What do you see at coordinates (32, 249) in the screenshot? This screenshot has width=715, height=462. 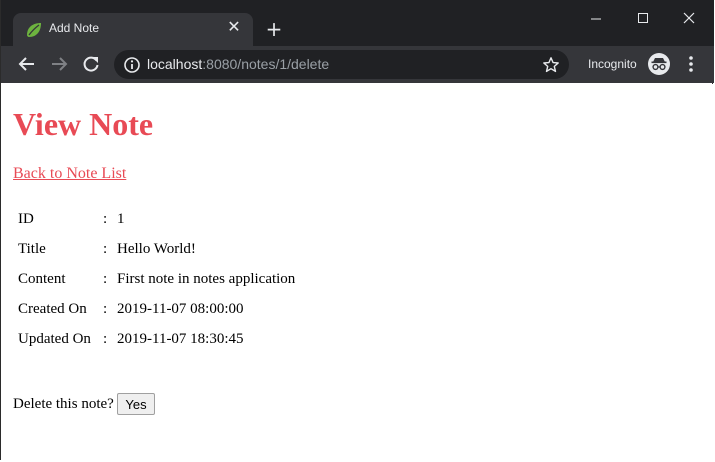 I see `field-label: Title` at bounding box center [32, 249].